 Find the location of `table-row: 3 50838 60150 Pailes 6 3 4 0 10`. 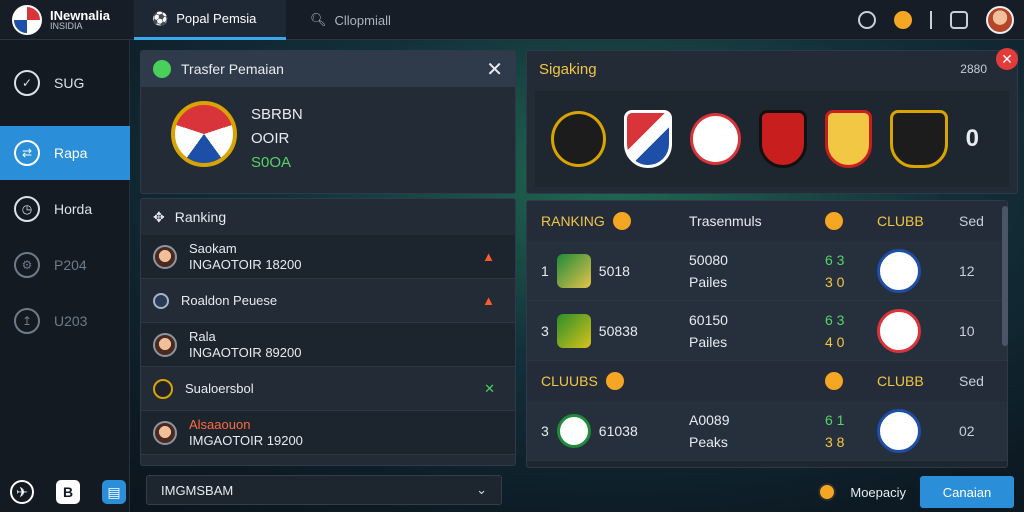

table-row: 3 50838 60150 Pailes 6 3 4 0 10 is located at coordinates (767, 331).